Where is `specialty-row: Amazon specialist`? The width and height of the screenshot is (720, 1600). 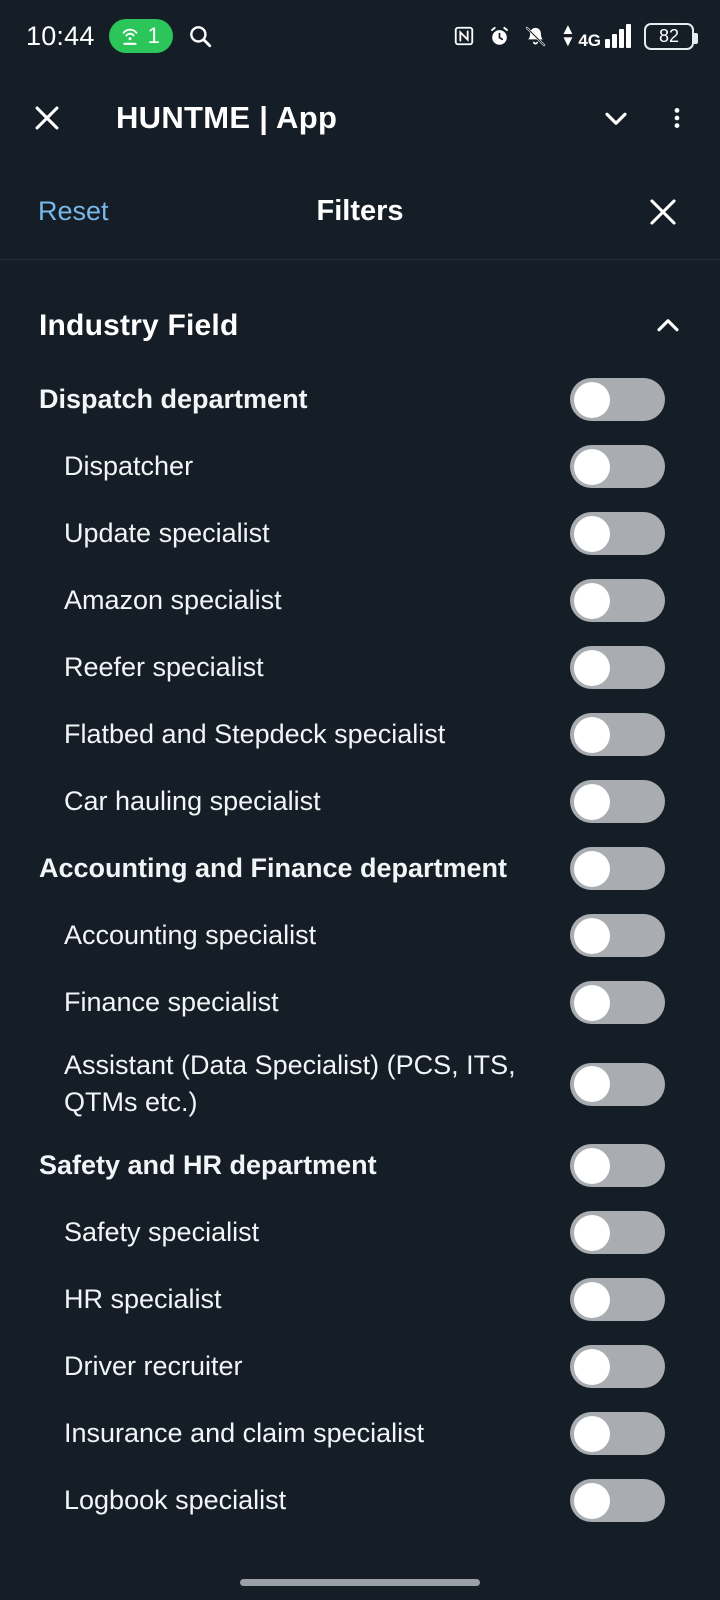 specialty-row: Amazon specialist is located at coordinates (360, 600).